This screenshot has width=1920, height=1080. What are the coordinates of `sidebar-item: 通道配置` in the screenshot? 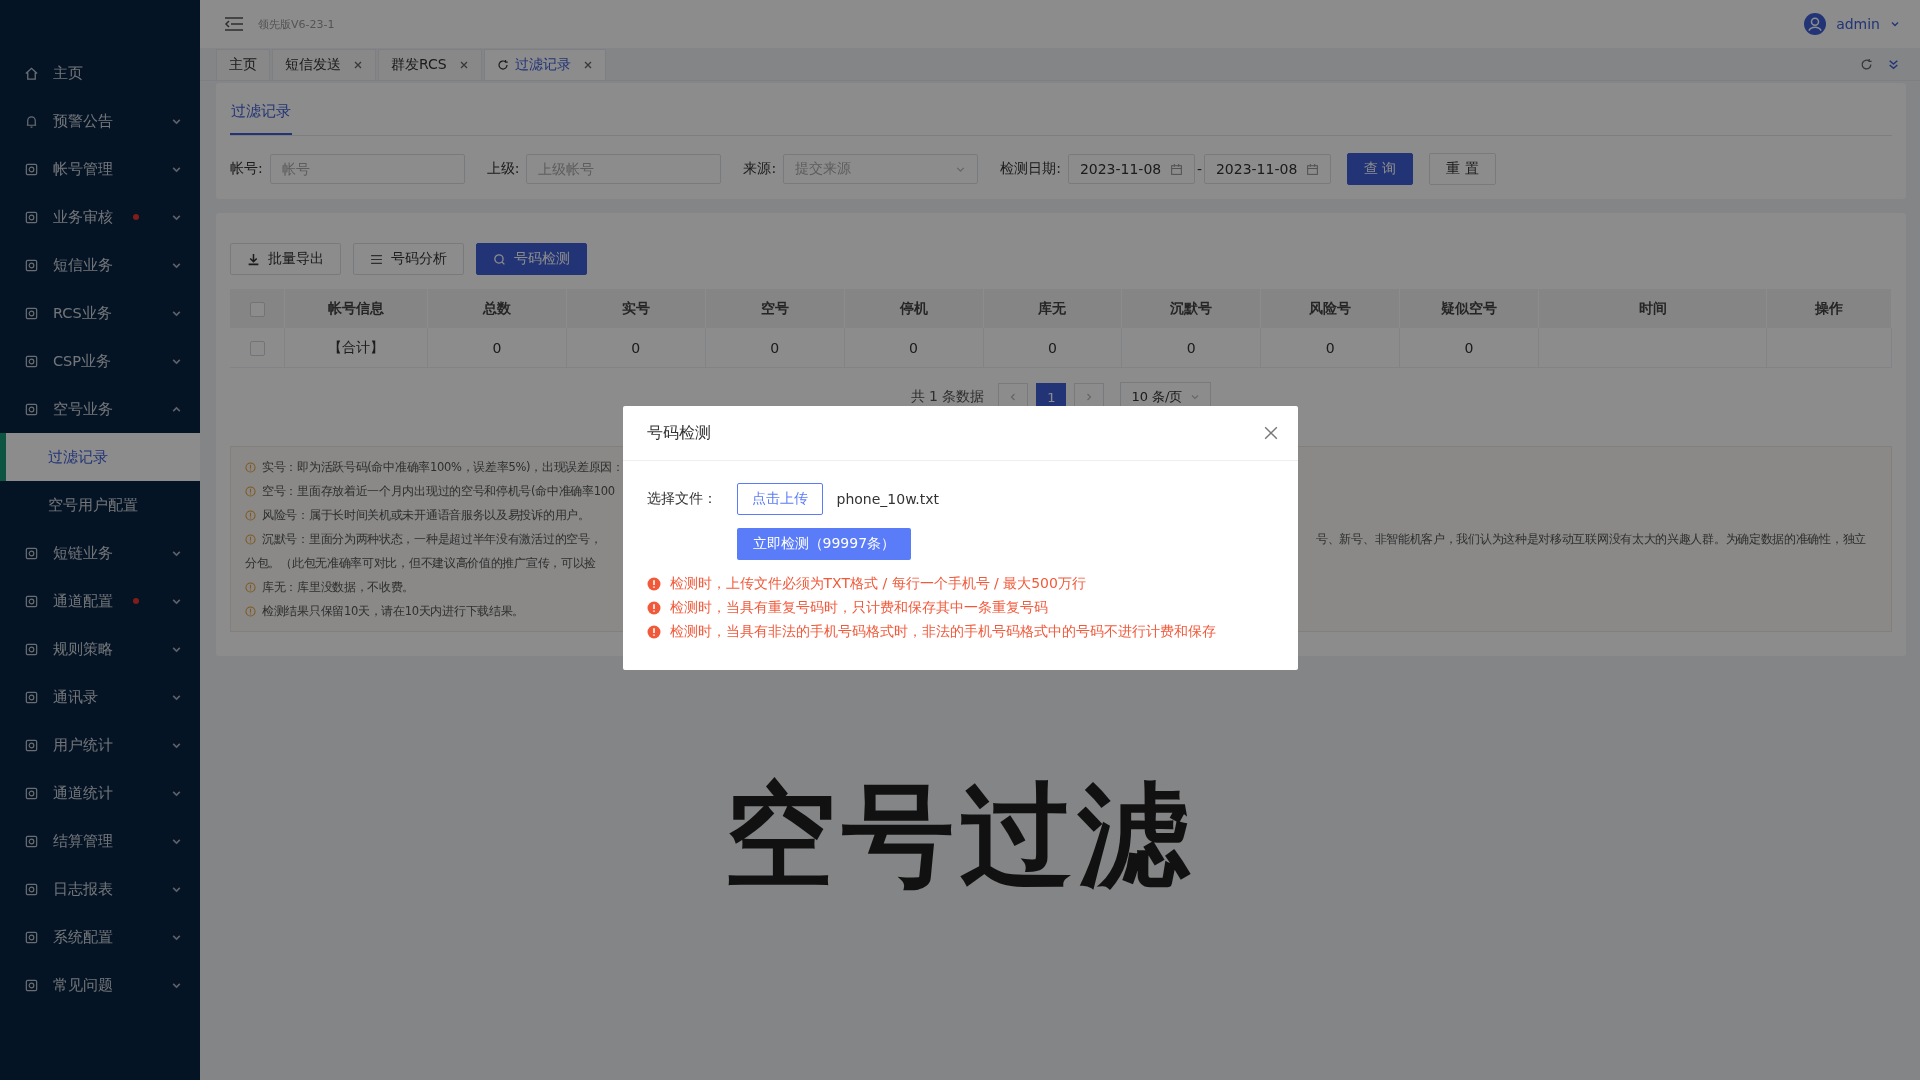 It's located at (100, 601).